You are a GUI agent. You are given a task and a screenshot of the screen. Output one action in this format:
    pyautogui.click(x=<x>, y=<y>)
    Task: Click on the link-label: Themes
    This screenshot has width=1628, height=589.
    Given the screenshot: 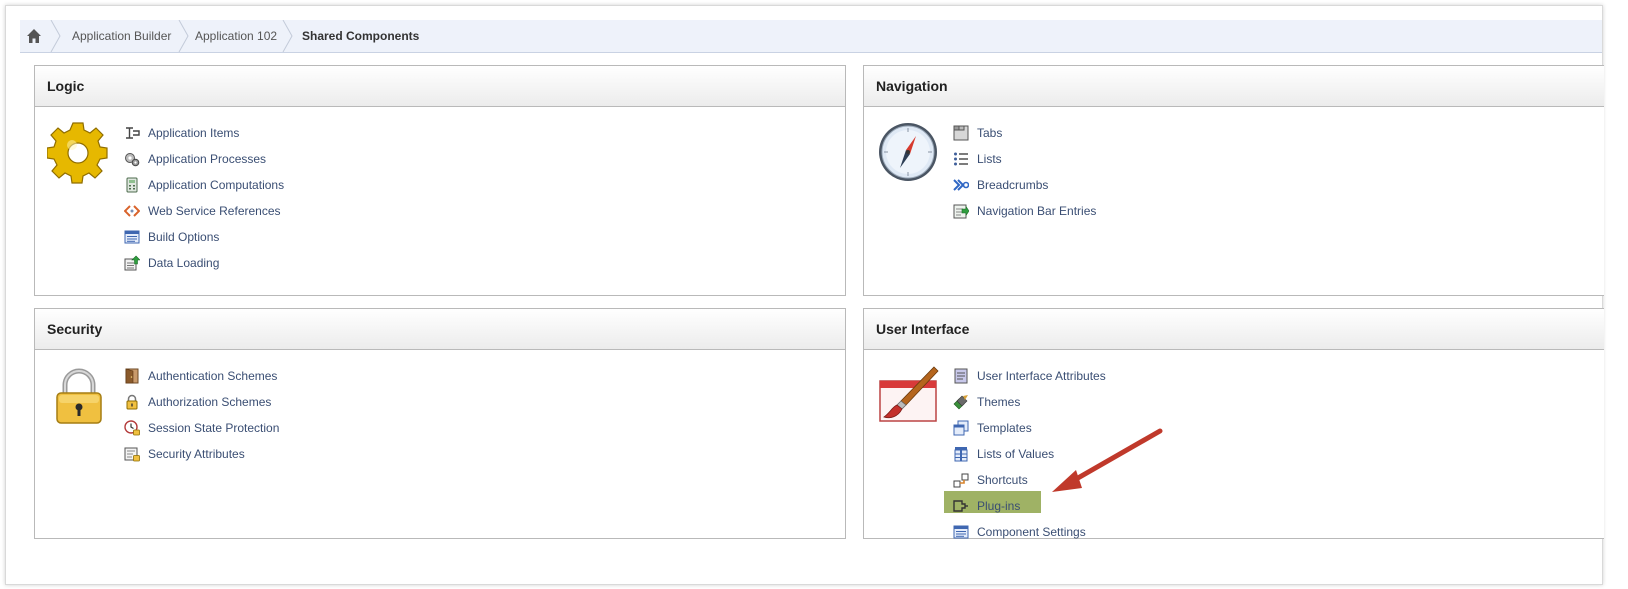 What is the action you would take?
    pyautogui.click(x=998, y=402)
    